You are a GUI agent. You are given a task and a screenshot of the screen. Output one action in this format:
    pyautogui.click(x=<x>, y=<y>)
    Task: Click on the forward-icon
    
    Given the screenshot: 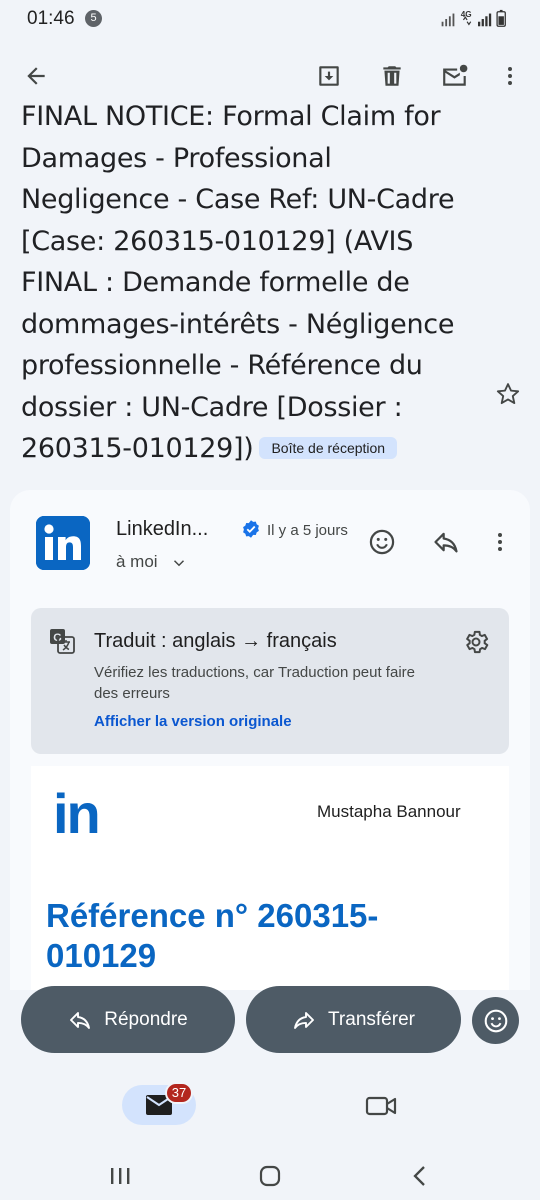 What is the action you would take?
    pyautogui.click(x=304, y=1020)
    